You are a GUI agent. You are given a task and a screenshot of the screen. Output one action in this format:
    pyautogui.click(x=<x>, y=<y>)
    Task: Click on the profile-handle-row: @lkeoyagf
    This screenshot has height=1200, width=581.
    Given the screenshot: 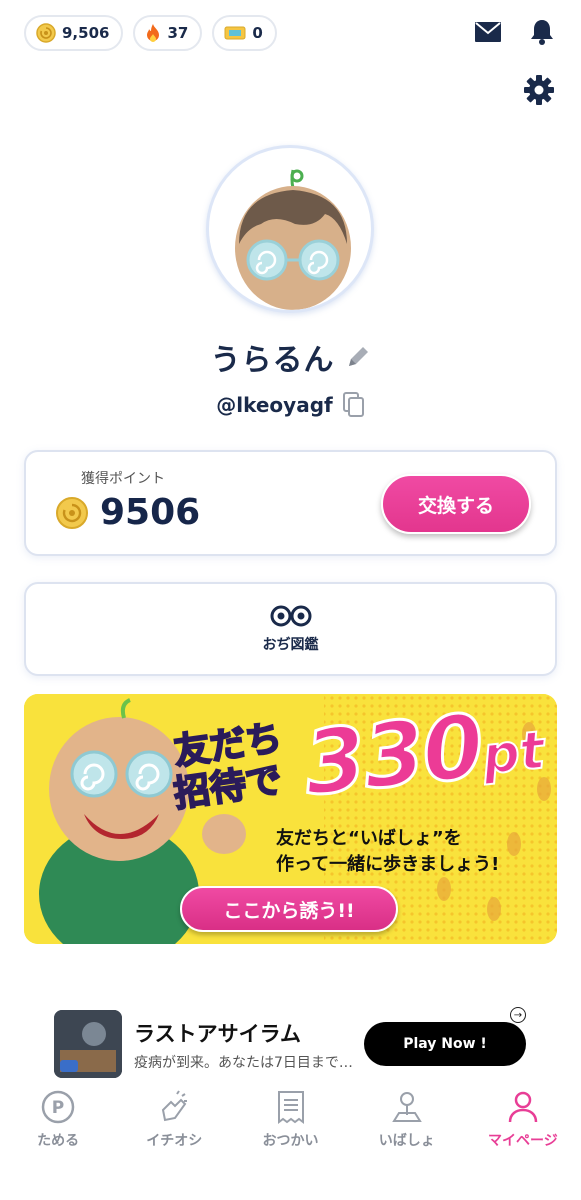 What is the action you would take?
    pyautogui.click(x=290, y=405)
    